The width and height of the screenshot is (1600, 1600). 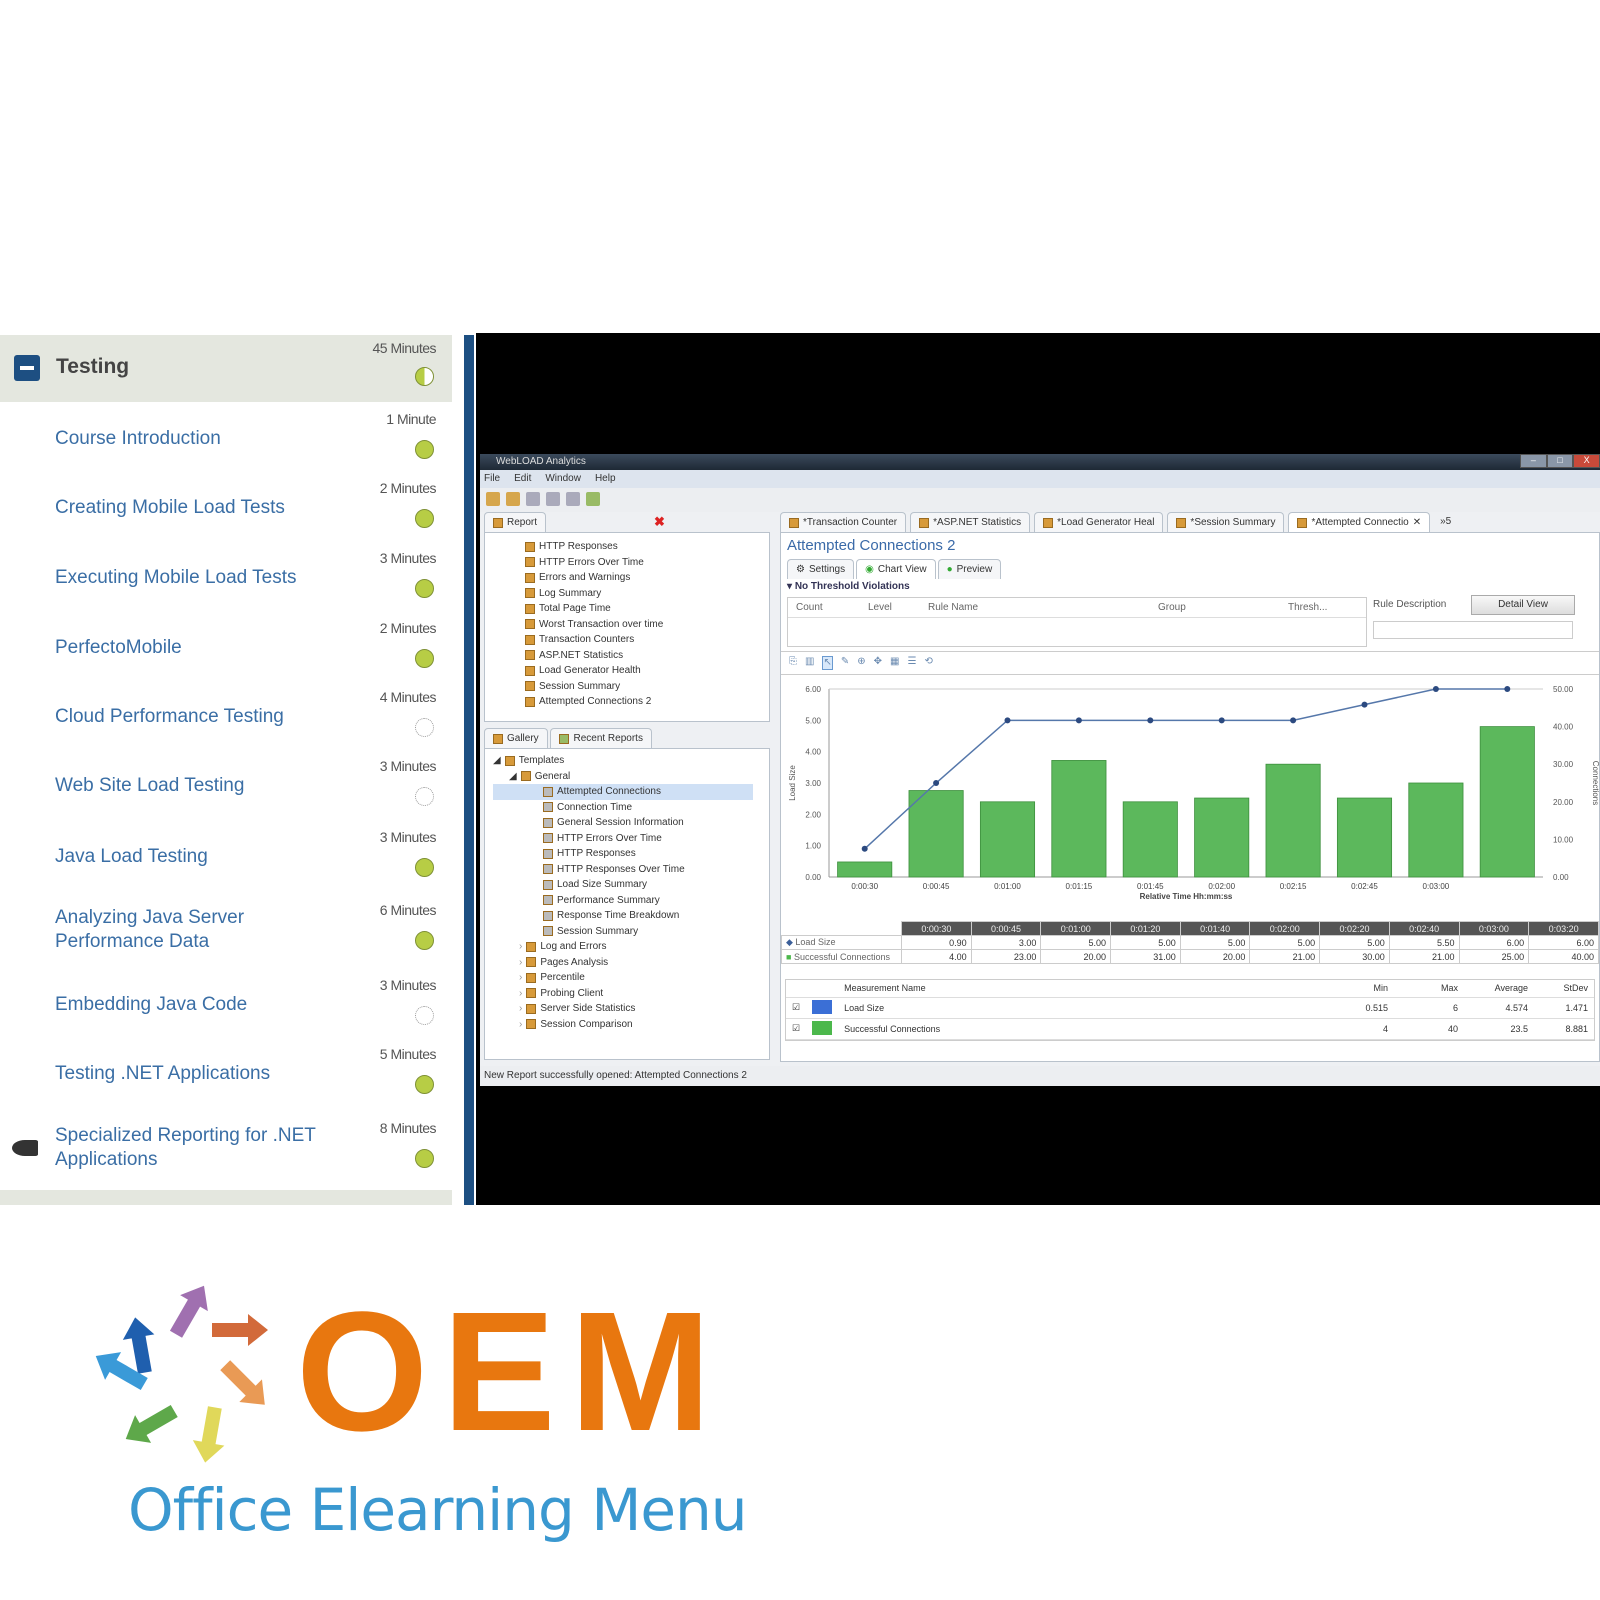 What do you see at coordinates (1190, 1008) in the screenshot?
I see `measurement-row: ☑ Load Size 0.515 6 4.574 1.471` at bounding box center [1190, 1008].